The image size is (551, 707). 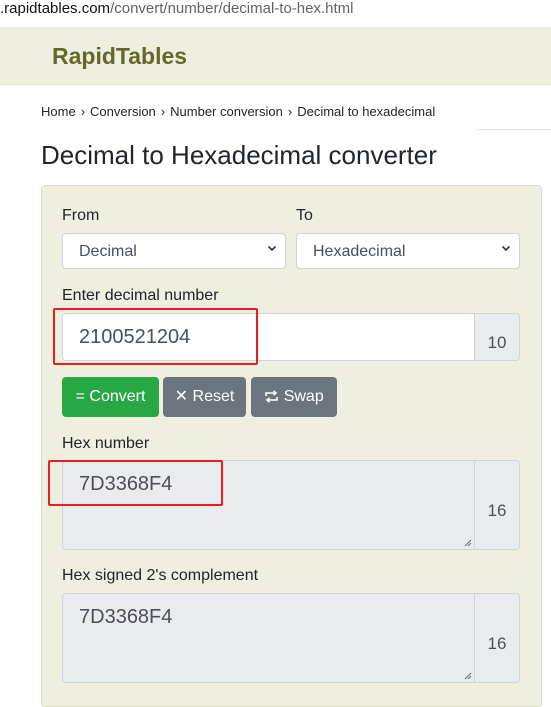 I want to click on to-label: To, so click(x=304, y=215).